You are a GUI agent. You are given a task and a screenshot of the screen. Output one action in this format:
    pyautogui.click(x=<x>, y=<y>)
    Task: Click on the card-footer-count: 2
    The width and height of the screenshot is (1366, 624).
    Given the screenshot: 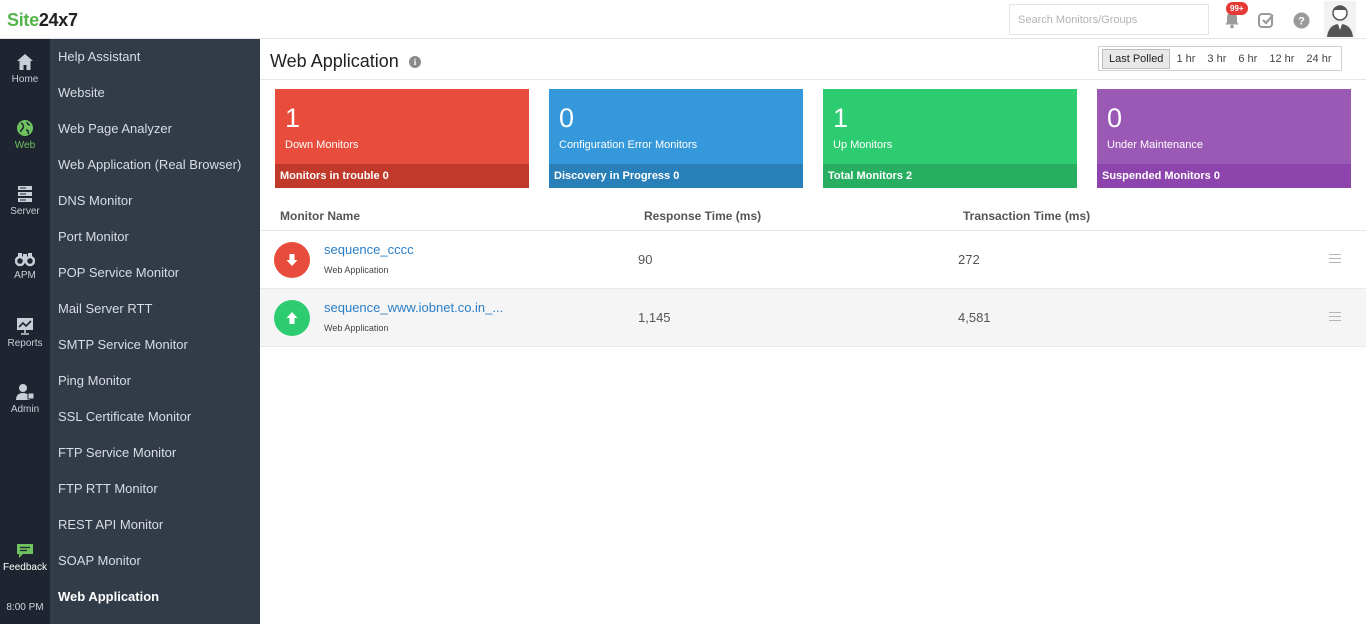 What is the action you would take?
    pyautogui.click(x=909, y=176)
    